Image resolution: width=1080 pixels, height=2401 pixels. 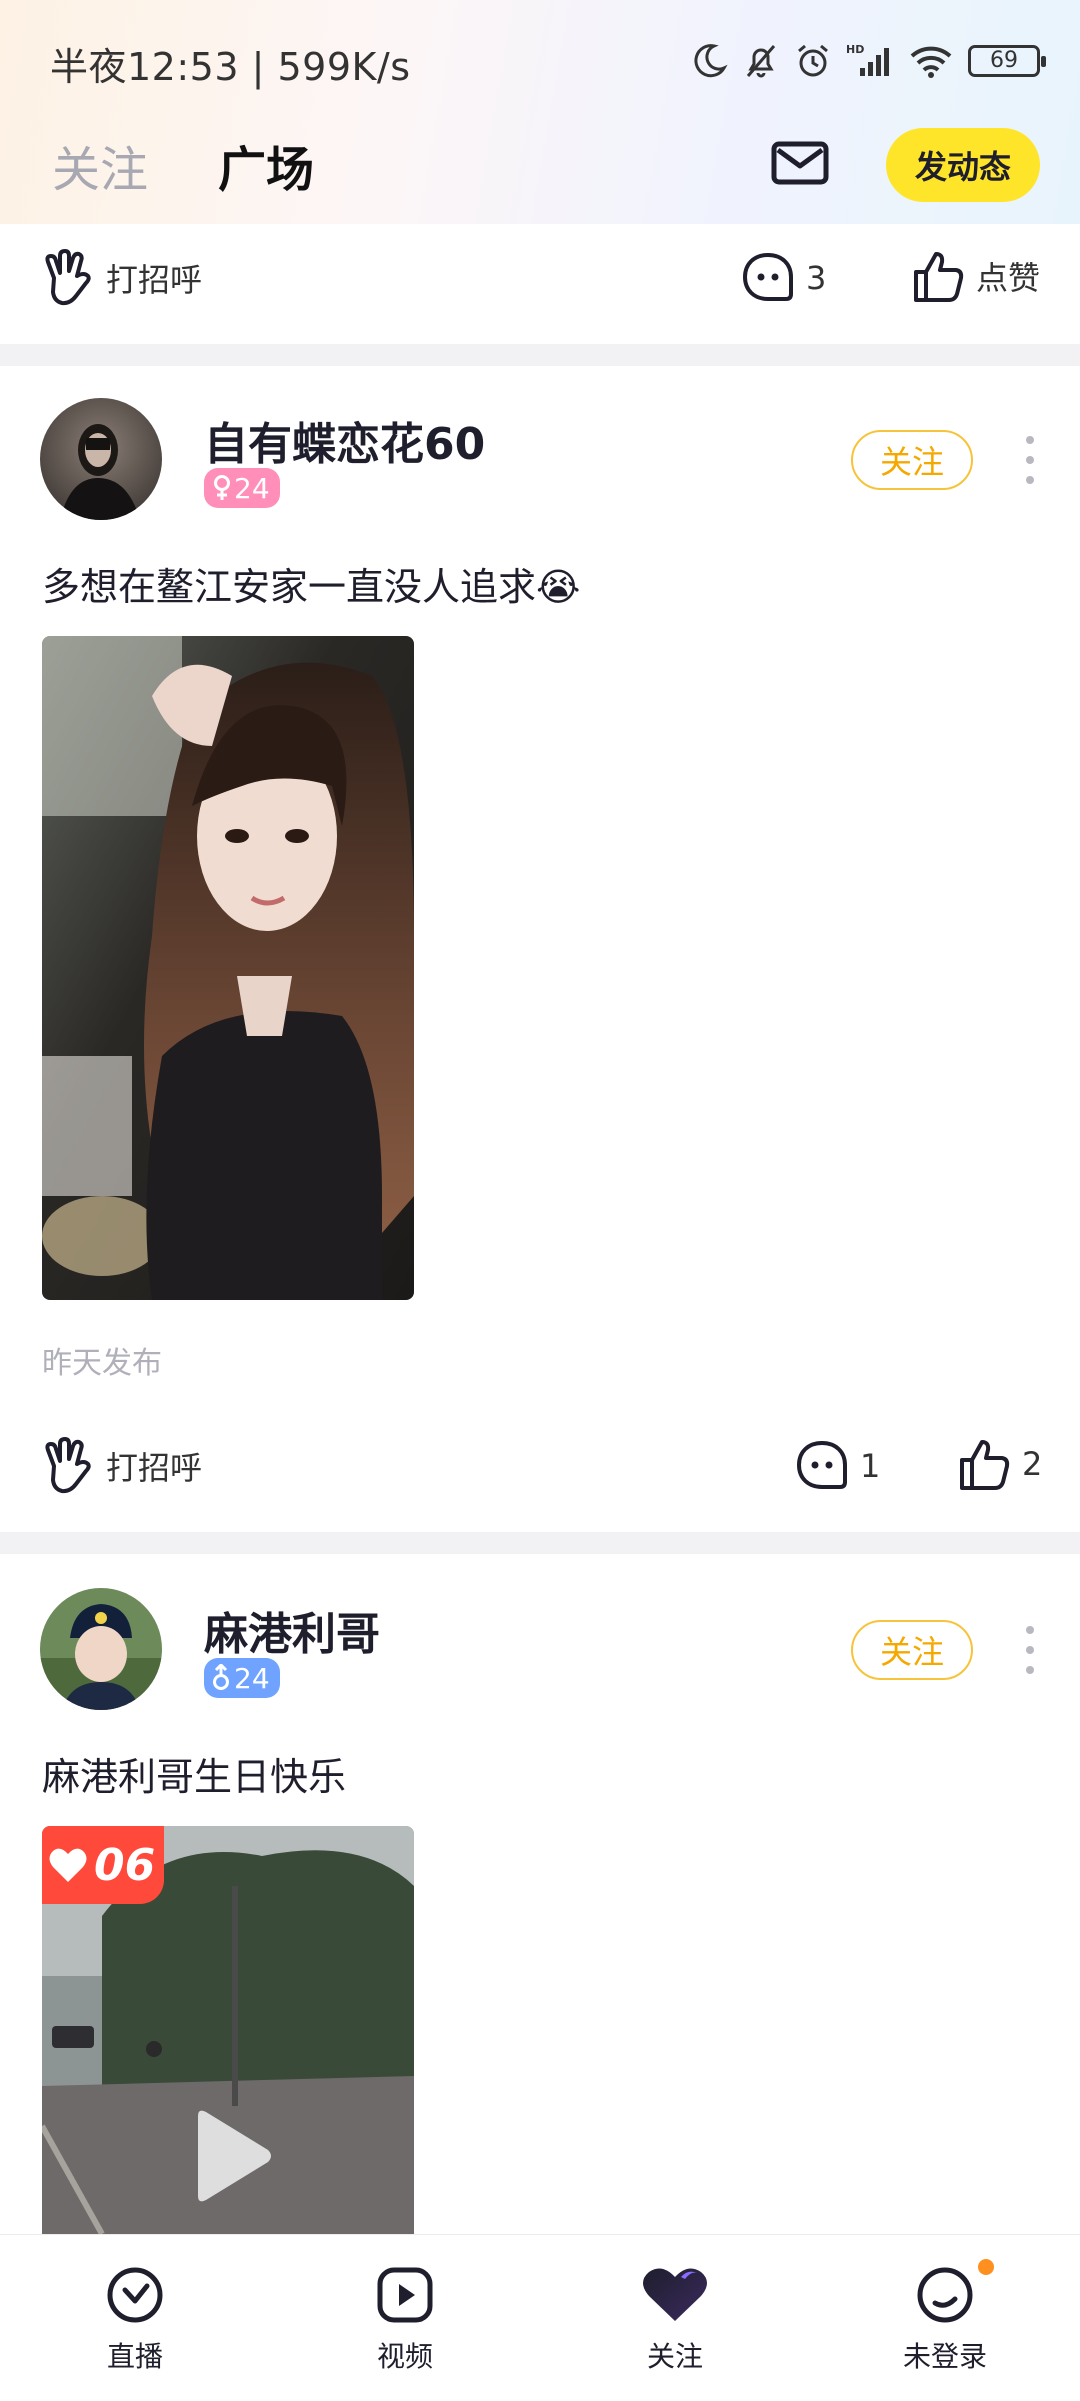 I want to click on nav-label: 视频, so click(x=404, y=2356).